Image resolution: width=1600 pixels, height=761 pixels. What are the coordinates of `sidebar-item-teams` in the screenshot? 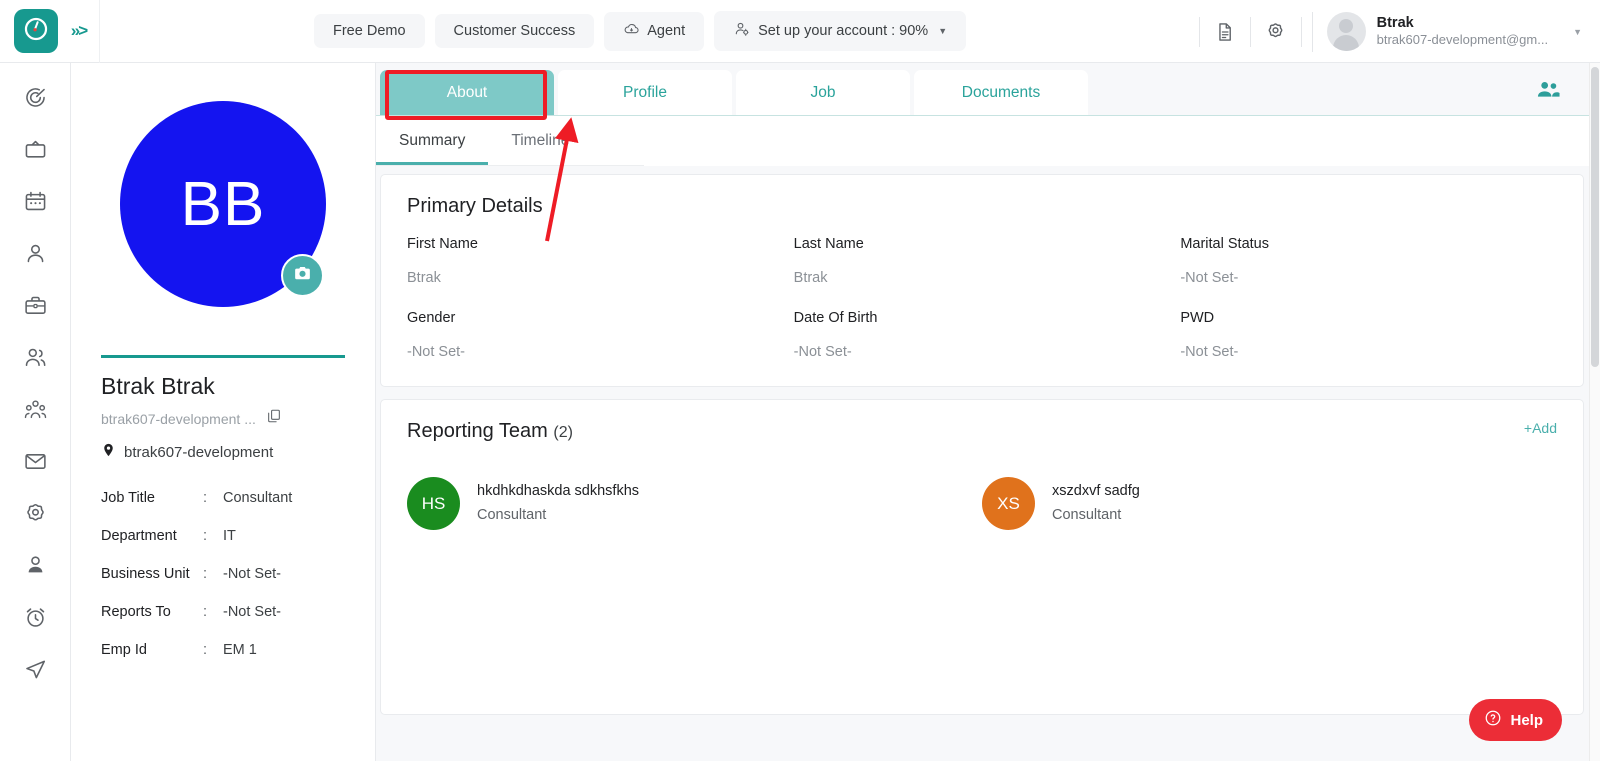 It's located at (35, 360).